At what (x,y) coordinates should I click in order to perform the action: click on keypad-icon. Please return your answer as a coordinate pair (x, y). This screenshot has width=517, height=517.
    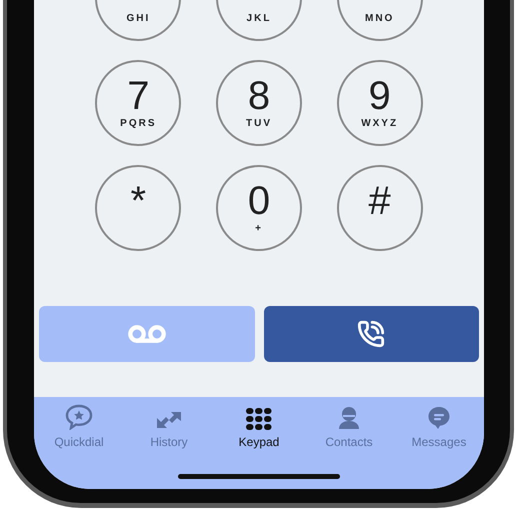
    Looking at the image, I should click on (259, 419).